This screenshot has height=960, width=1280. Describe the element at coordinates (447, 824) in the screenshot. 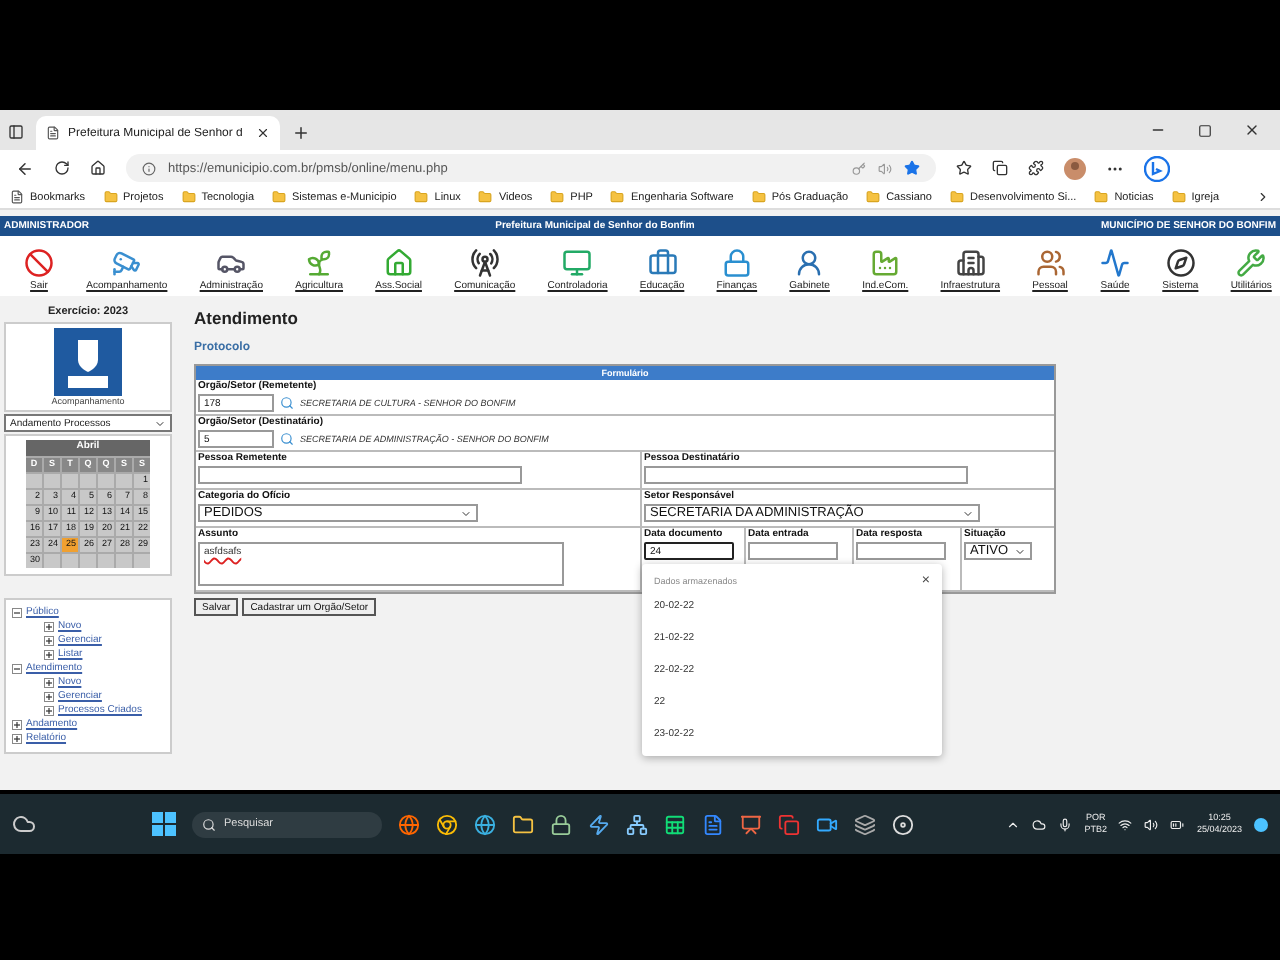

I see `circle-logo-icon` at that location.